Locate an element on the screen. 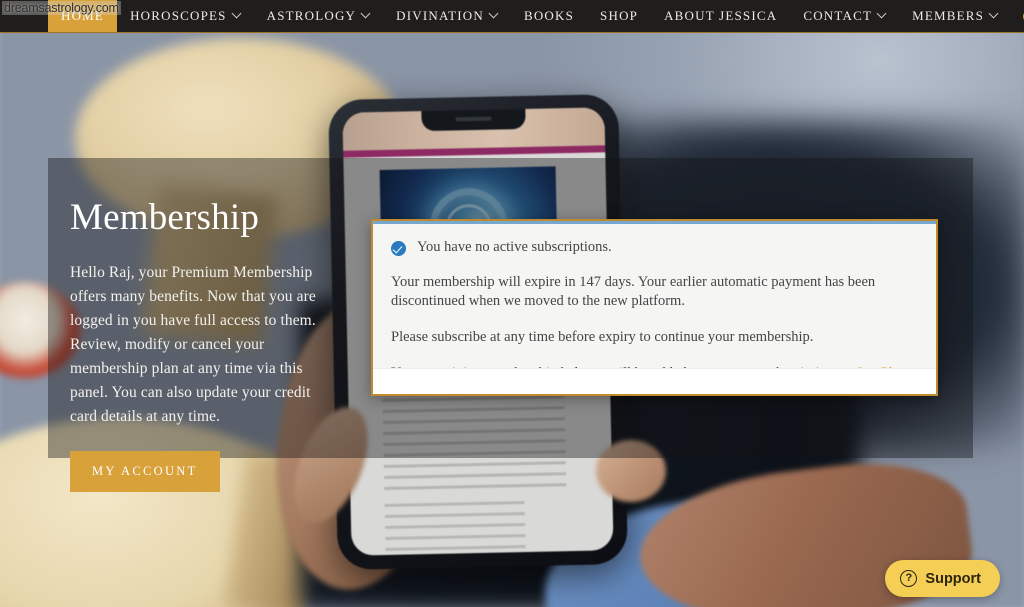  nav-item-astrology: ASTROLOGY is located at coordinates (319, 16).